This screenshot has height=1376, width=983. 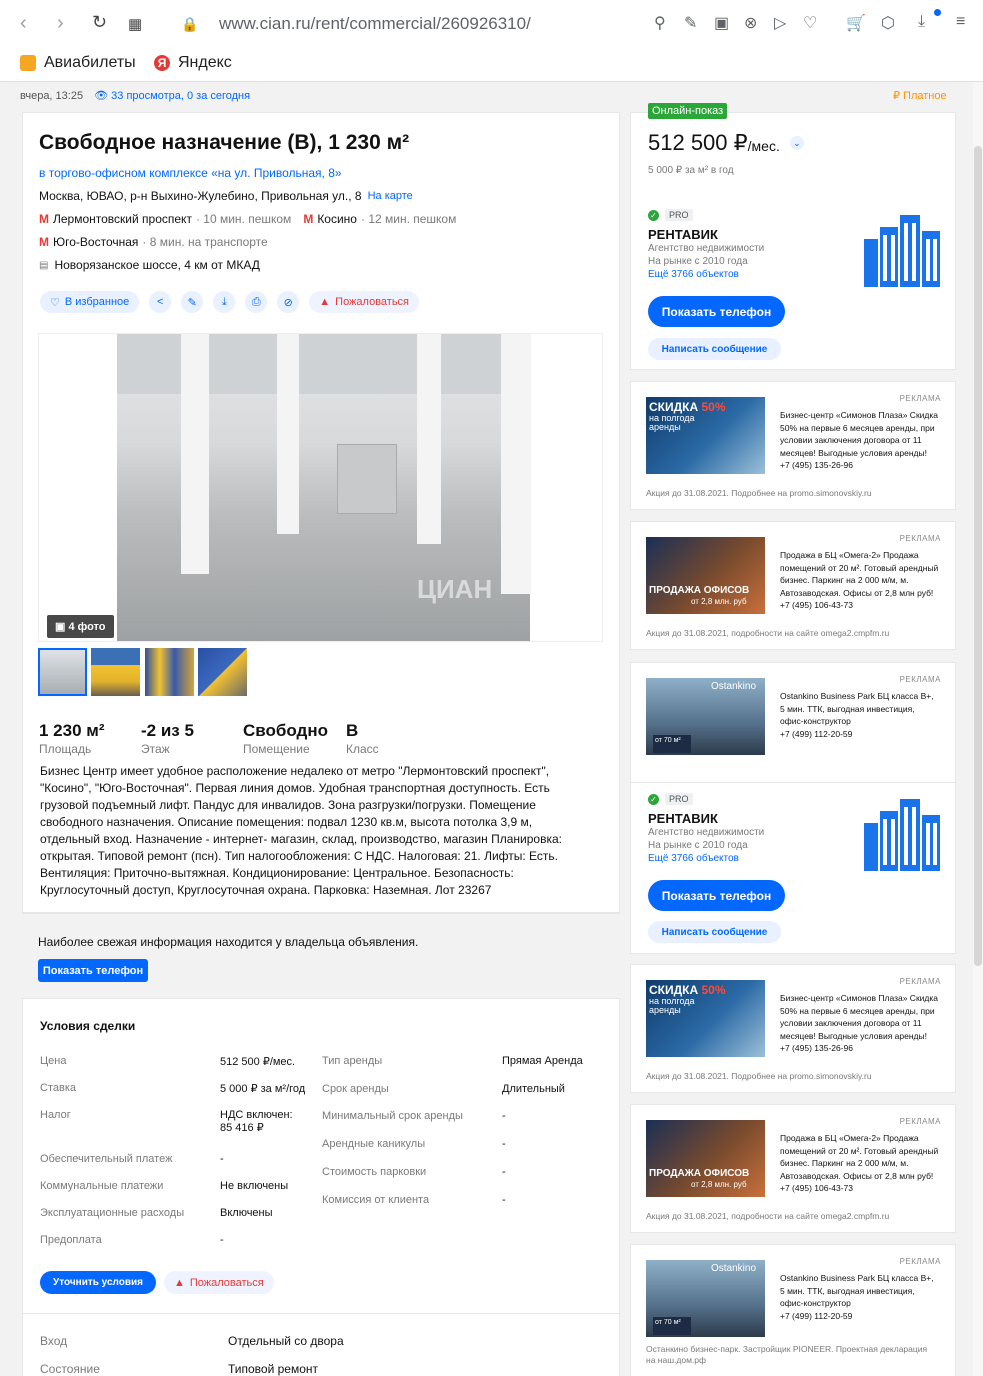 I want to click on detail-label: Состояние, so click(x=70, y=1369).